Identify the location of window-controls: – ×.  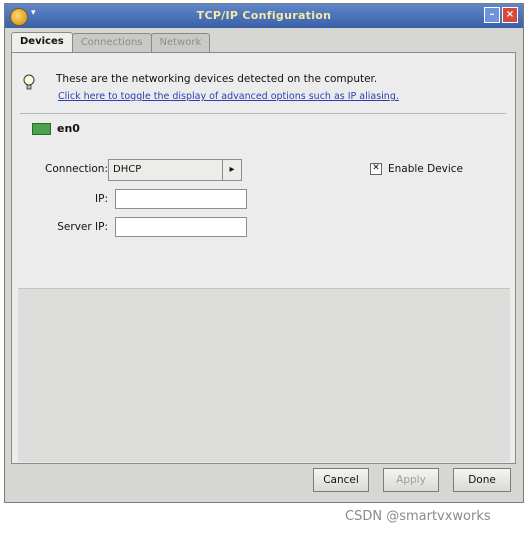
(500, 16).